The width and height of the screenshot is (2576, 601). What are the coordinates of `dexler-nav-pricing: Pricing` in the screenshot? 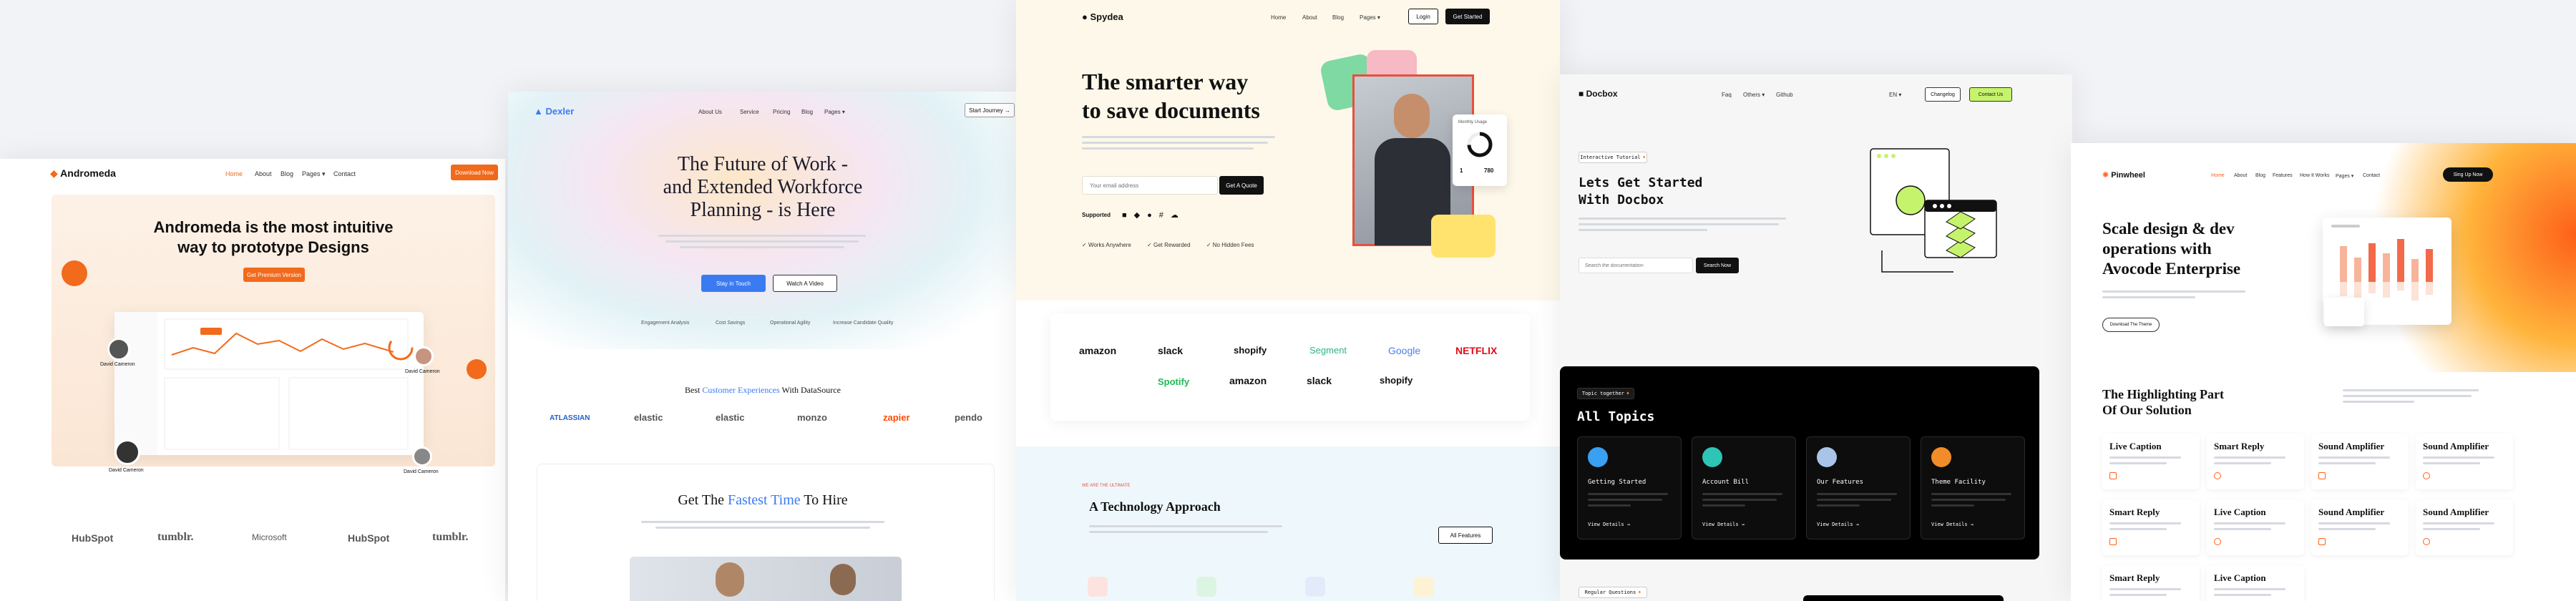 It's located at (781, 112).